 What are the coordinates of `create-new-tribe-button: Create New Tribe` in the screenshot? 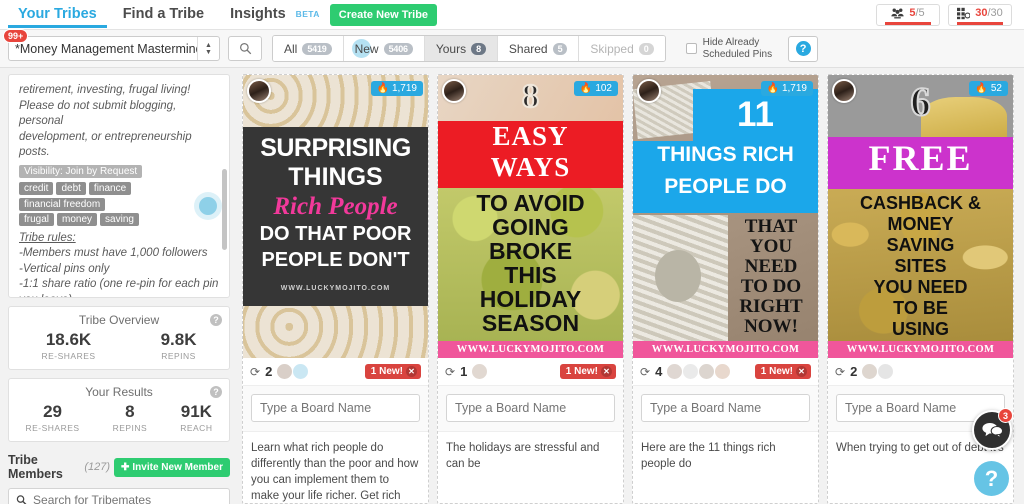 It's located at (383, 14).